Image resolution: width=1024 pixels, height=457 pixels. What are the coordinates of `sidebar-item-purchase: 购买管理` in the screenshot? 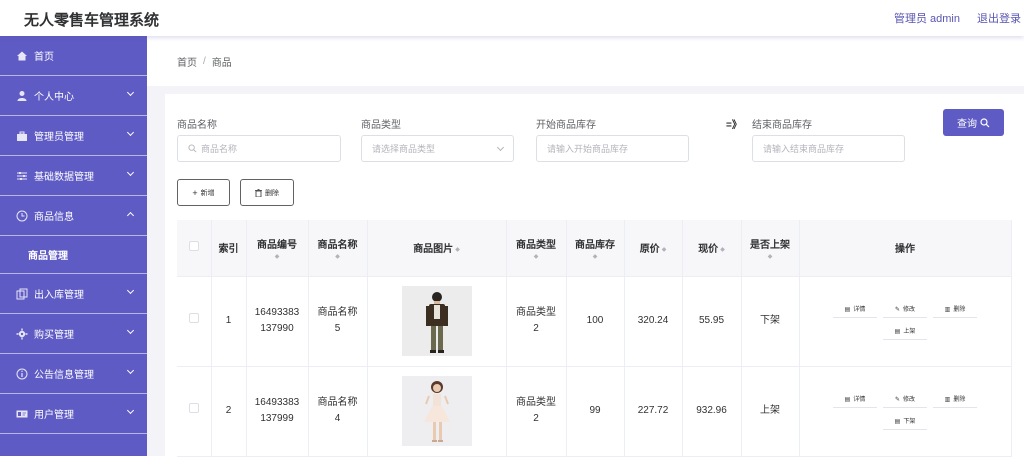 It's located at (73, 334).